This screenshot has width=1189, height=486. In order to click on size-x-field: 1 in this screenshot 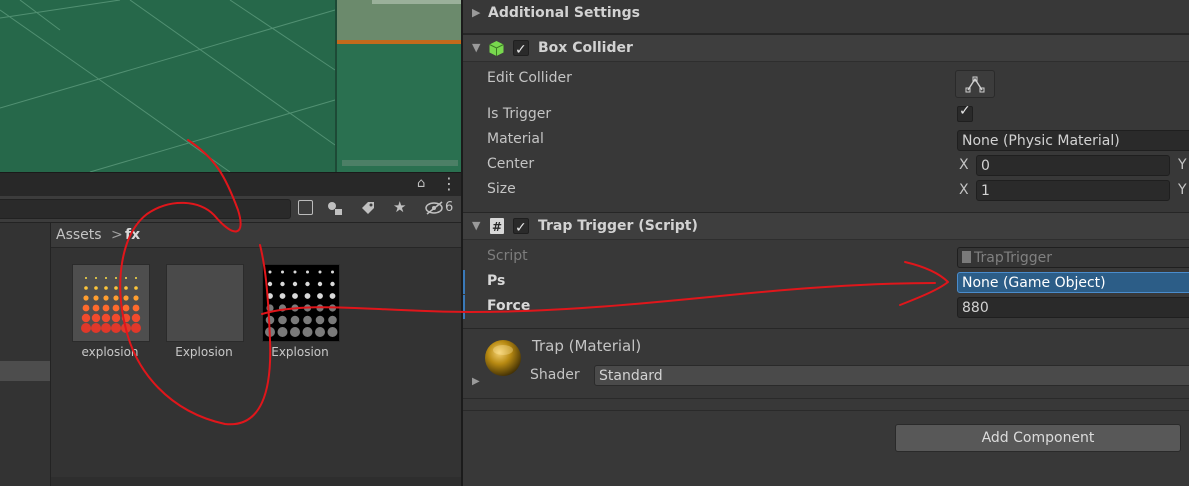, I will do `click(1073, 190)`.